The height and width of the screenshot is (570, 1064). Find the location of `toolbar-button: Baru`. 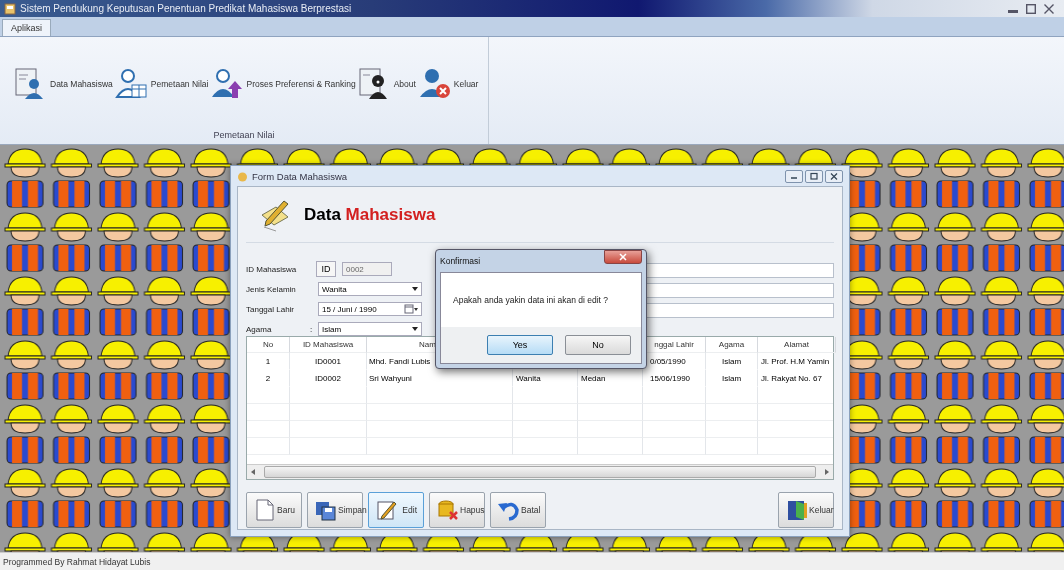

toolbar-button: Baru is located at coordinates (274, 510).